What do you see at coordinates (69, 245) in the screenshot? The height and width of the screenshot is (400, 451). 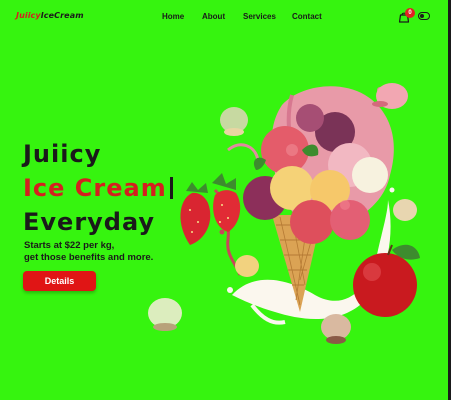 I see `hero-subtitle-line-1: Starts at $22 per kg,` at bounding box center [69, 245].